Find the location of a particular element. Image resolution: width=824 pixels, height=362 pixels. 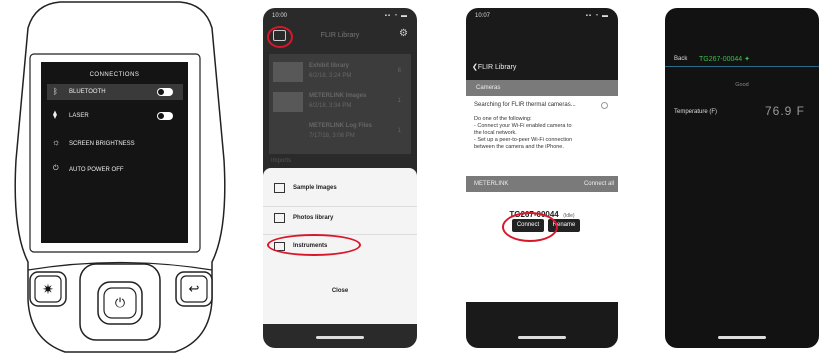

sheet-item-sample-images: Sample Images is located at coordinates (340, 189).